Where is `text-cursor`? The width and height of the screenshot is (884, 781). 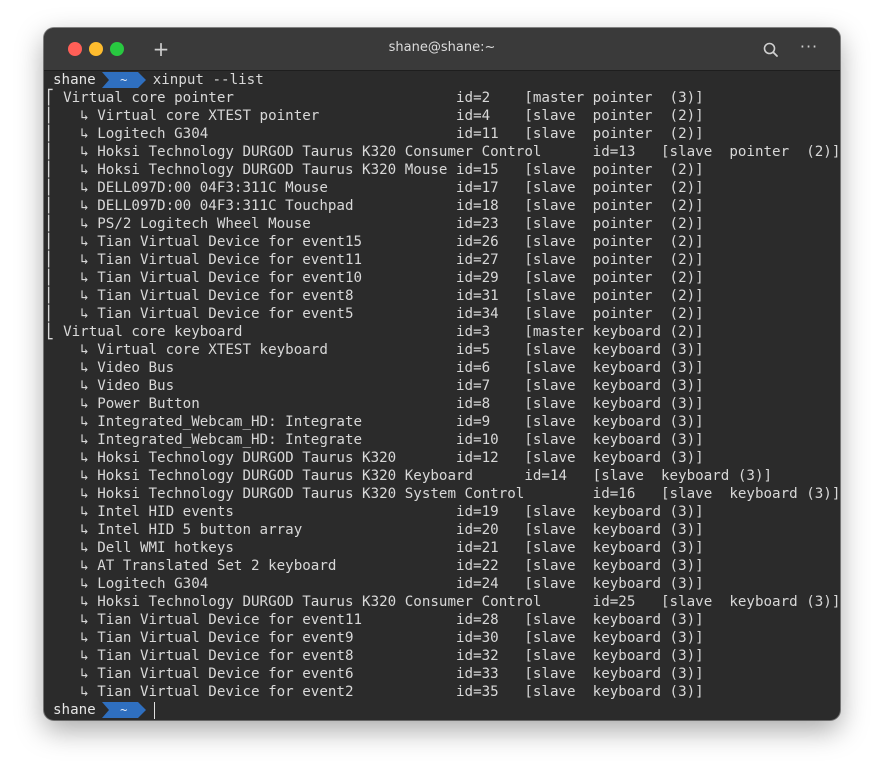
text-cursor is located at coordinates (154, 710).